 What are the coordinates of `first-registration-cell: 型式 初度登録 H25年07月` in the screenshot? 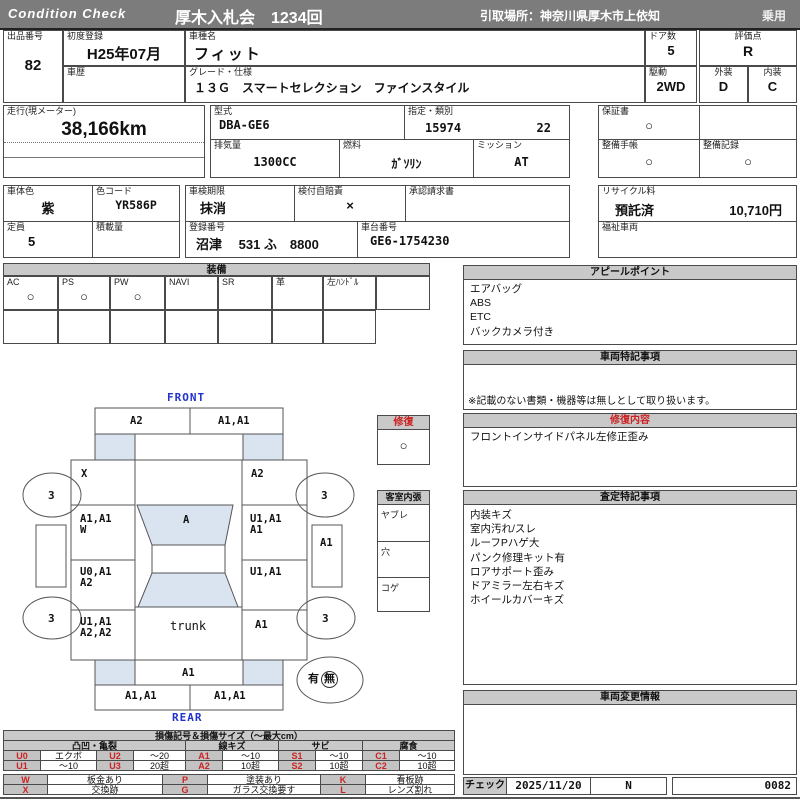 It's located at (124, 48).